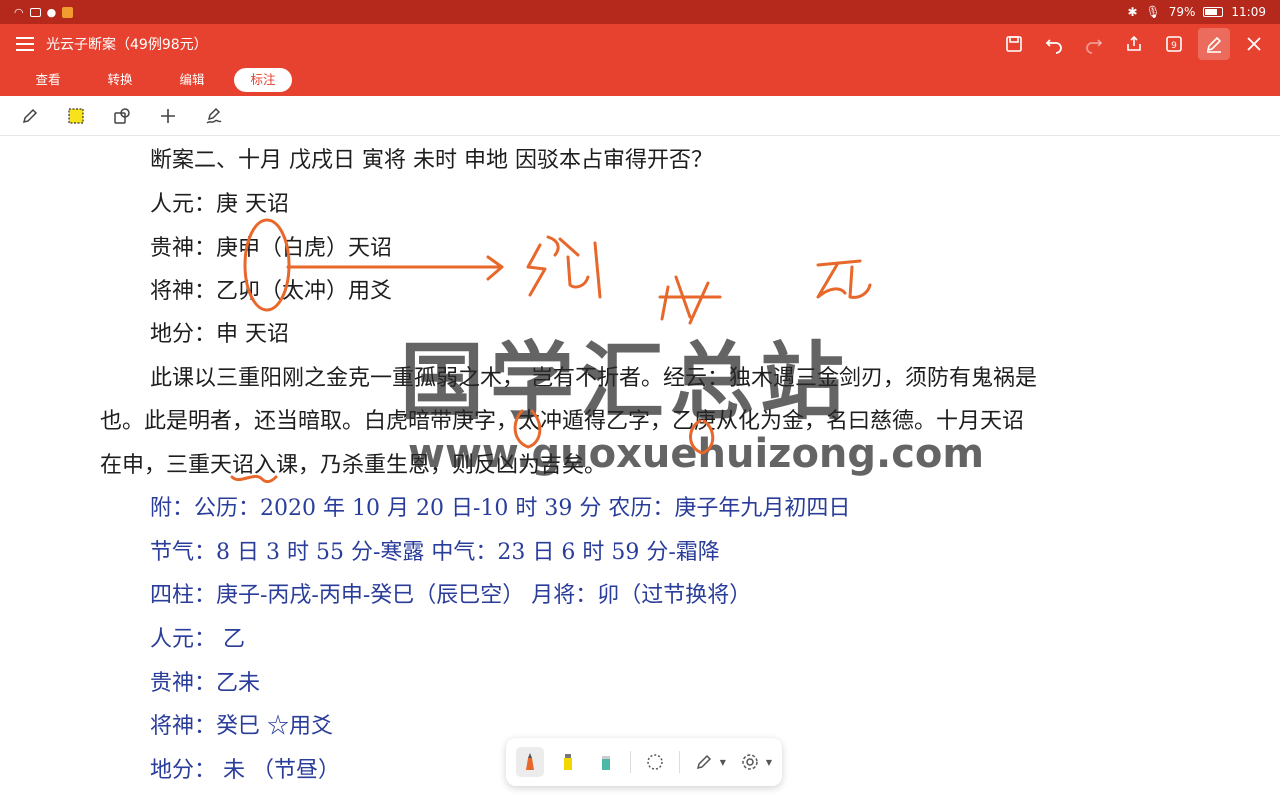 The width and height of the screenshot is (1280, 800). Describe the element at coordinates (844, 279) in the screenshot. I see `ink-character-si` at that location.